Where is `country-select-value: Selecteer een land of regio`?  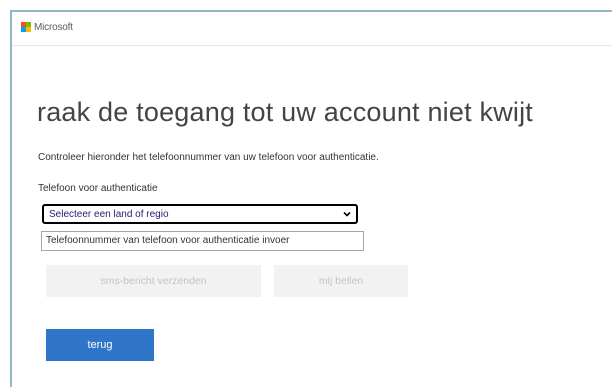
country-select-value: Selecteer een land of regio is located at coordinates (109, 214).